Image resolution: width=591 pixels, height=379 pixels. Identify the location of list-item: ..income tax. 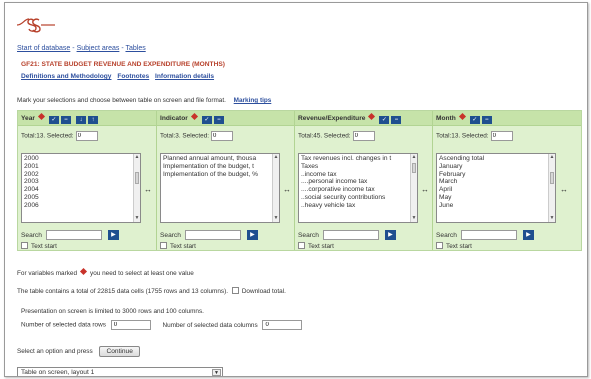
(358, 175).